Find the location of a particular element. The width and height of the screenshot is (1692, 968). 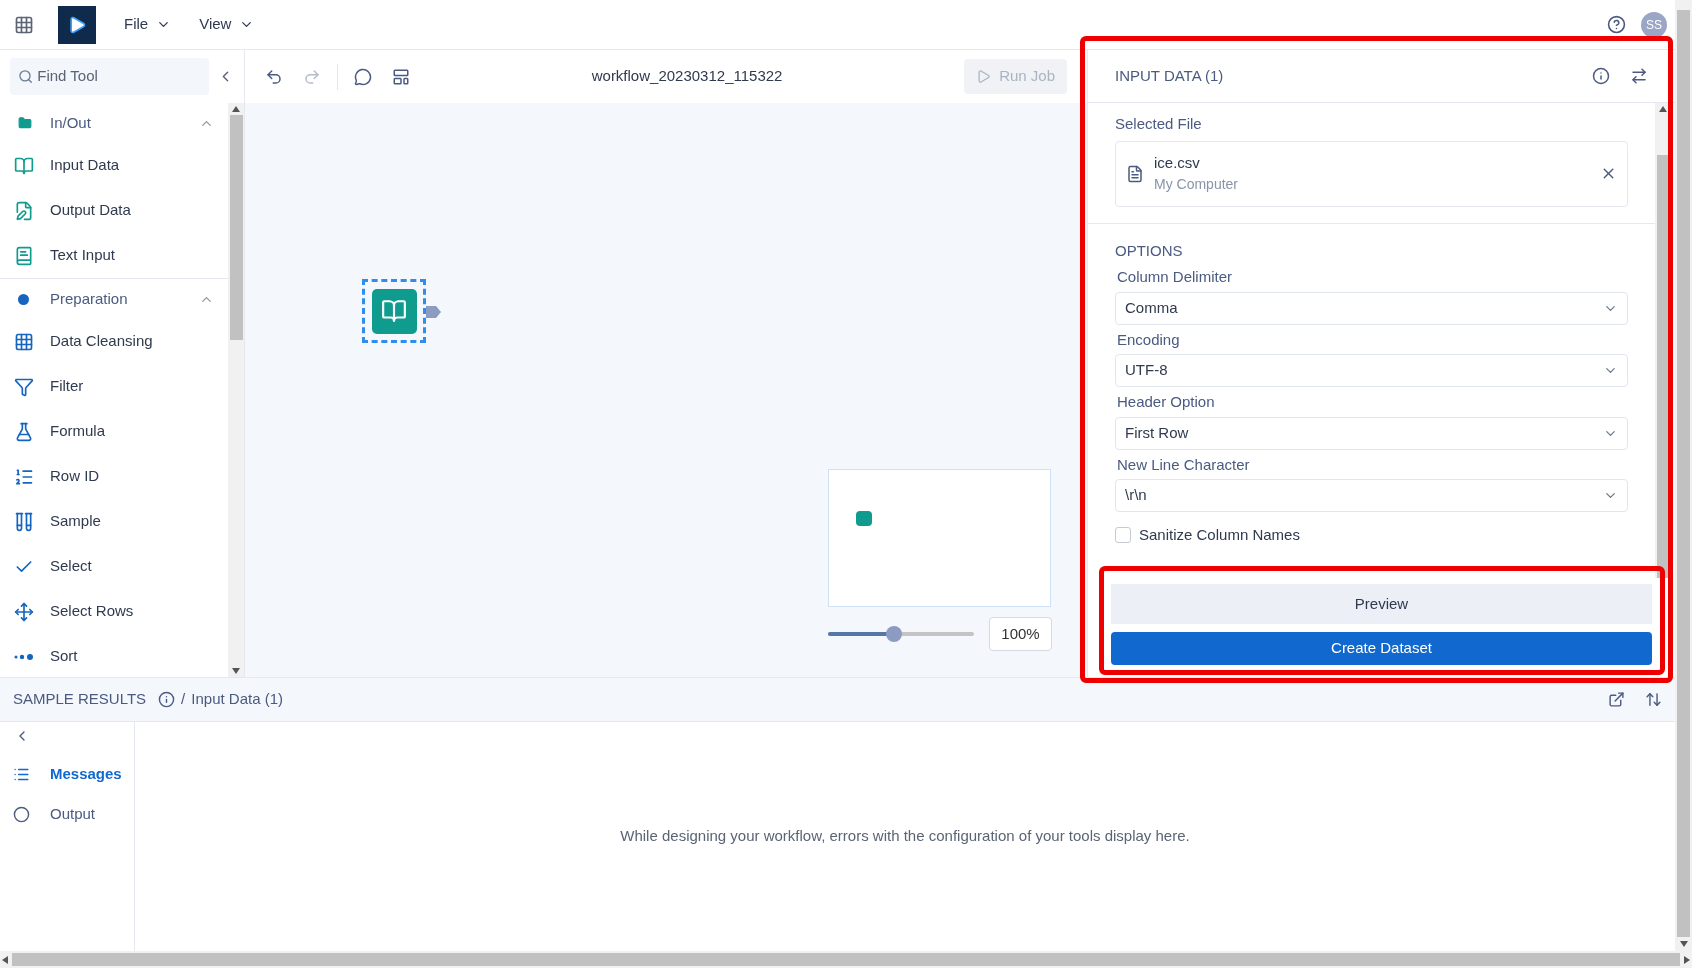

results-tab: Messages is located at coordinates (67, 774).